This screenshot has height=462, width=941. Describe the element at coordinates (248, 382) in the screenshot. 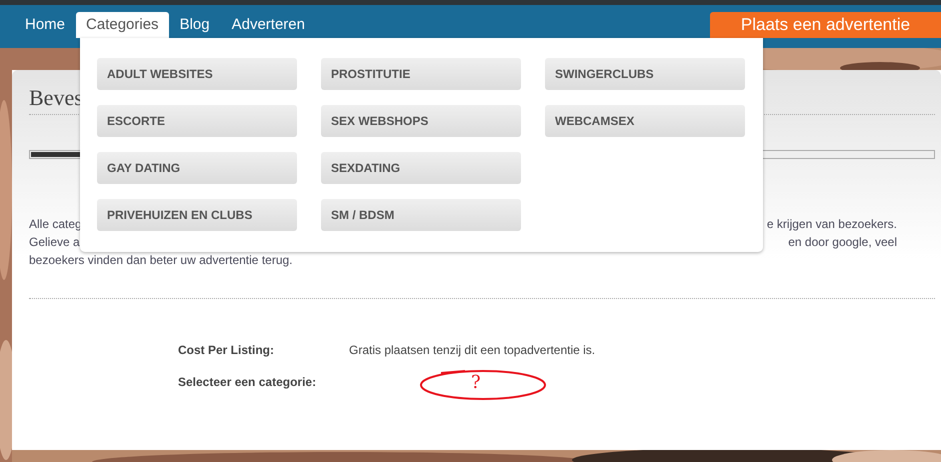

I see `field-label: Selecteer een categorie:` at that location.